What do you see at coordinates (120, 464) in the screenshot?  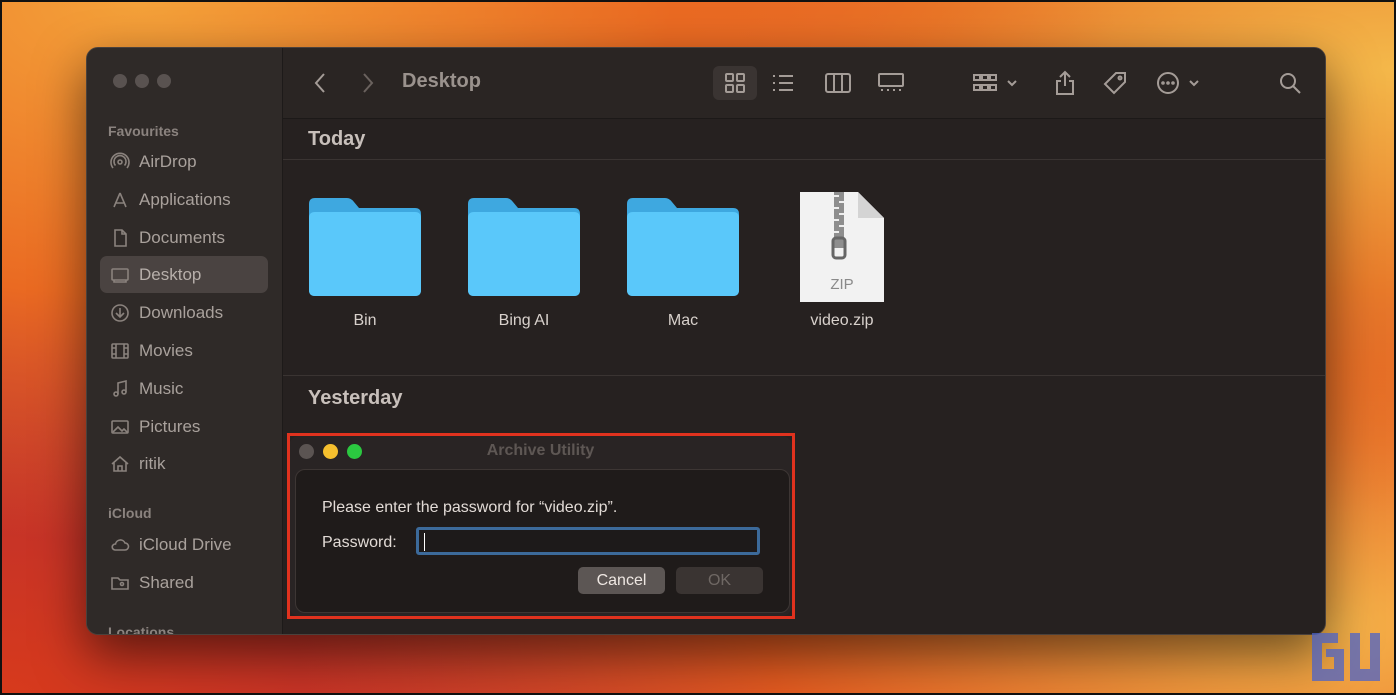 I see `home-icon` at bounding box center [120, 464].